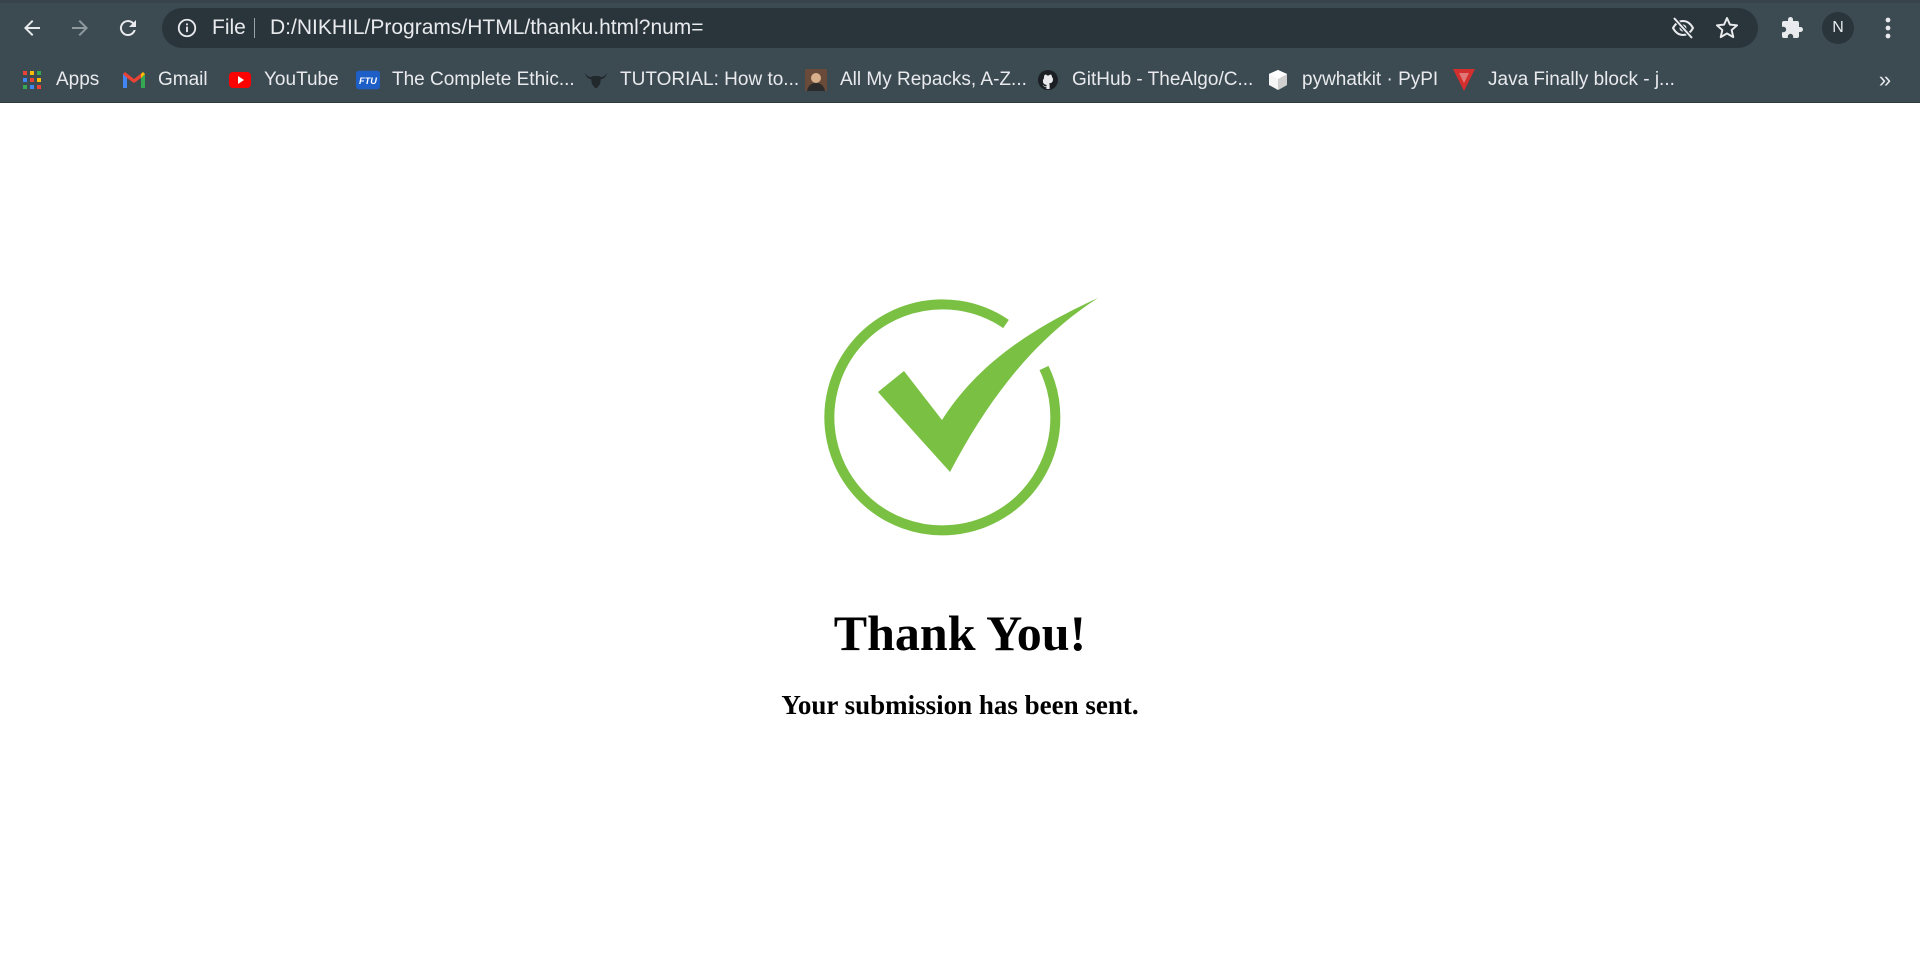 This screenshot has width=1920, height=970. What do you see at coordinates (816, 80) in the screenshot?
I see `avatar-icon` at bounding box center [816, 80].